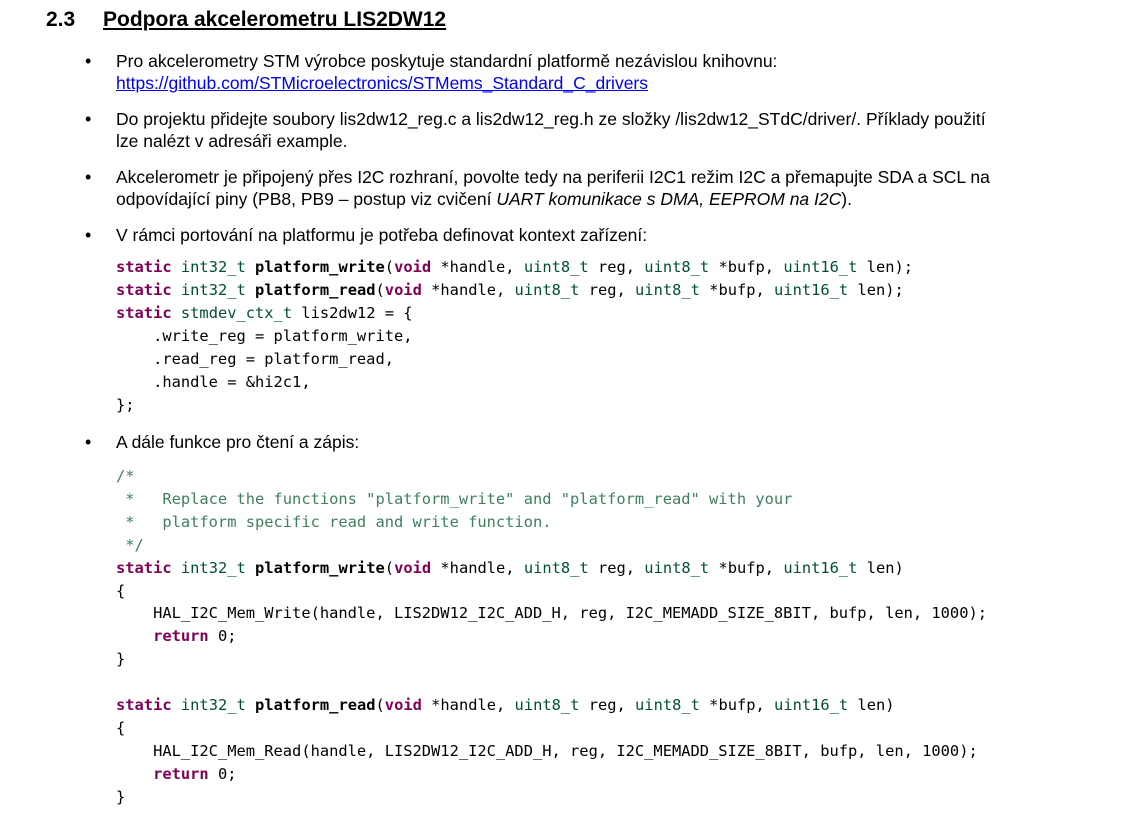 The image size is (1135, 832). What do you see at coordinates (669, 199) in the screenshot?
I see `exercise-reference: UART komunikace s DMA, EEPROM na I2C` at bounding box center [669, 199].